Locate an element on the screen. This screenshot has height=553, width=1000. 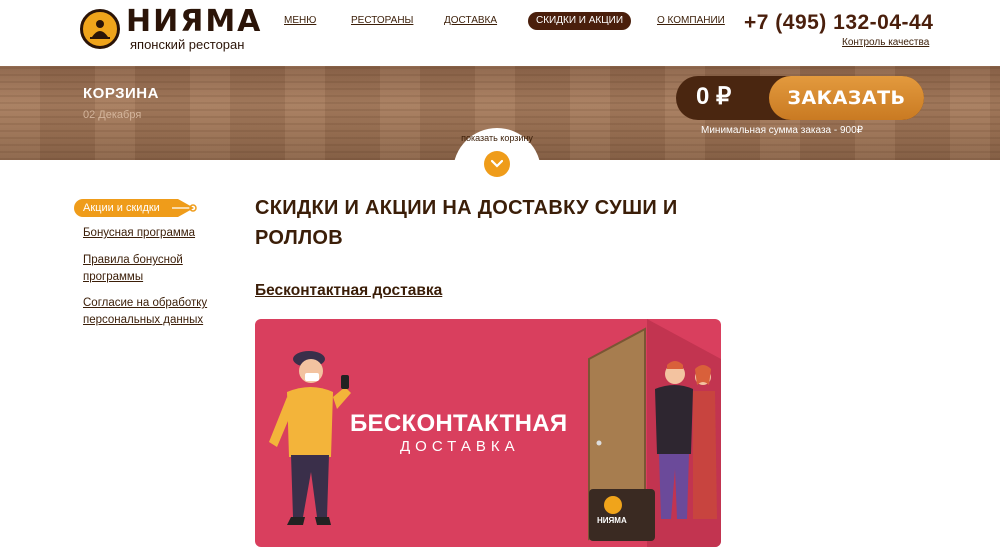
chevron-down-icon is located at coordinates (497, 164).